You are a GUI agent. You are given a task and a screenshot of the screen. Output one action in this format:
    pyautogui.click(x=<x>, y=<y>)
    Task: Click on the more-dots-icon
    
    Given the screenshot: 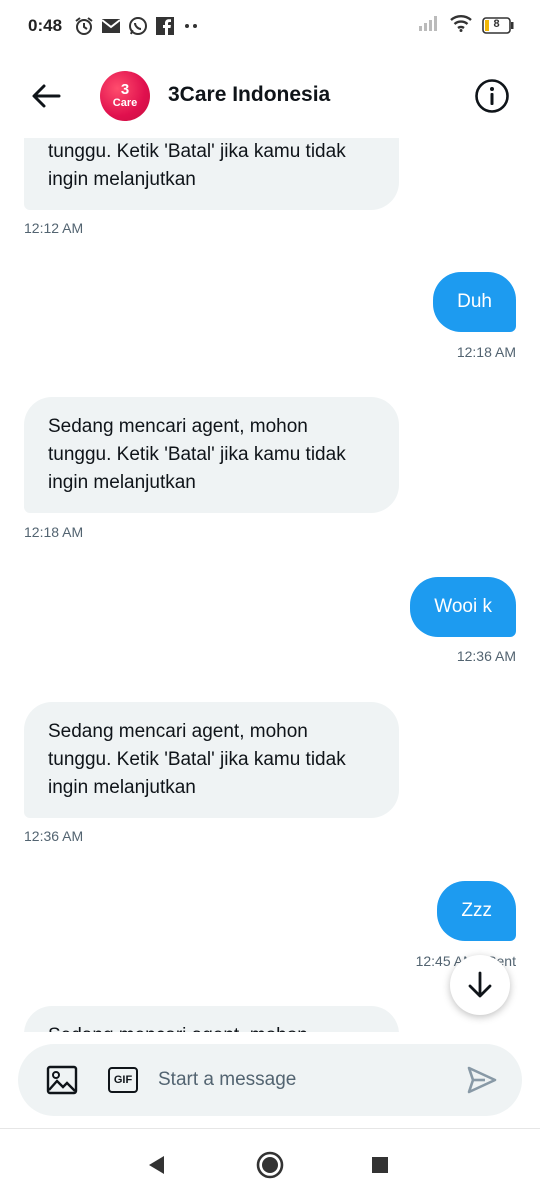 What is the action you would take?
    pyautogui.click(x=192, y=26)
    